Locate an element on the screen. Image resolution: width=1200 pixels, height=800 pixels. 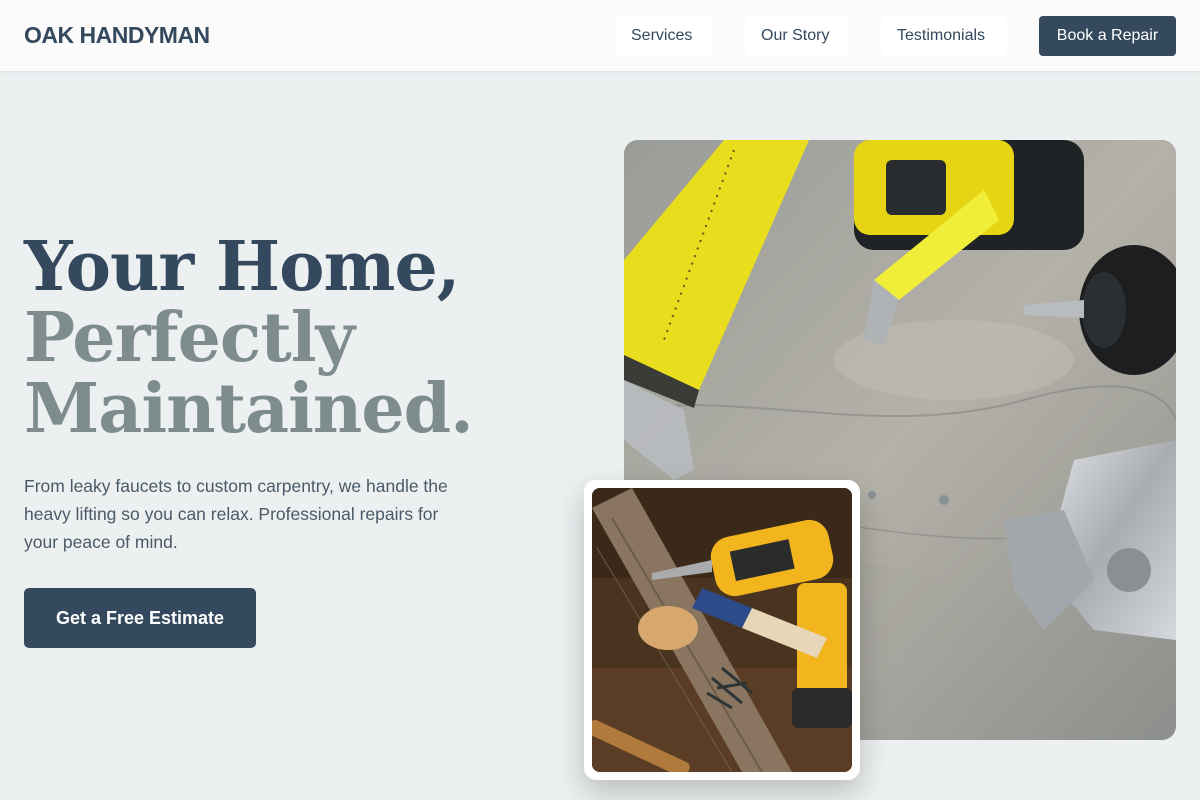
drill-wood-image is located at coordinates (722, 630).